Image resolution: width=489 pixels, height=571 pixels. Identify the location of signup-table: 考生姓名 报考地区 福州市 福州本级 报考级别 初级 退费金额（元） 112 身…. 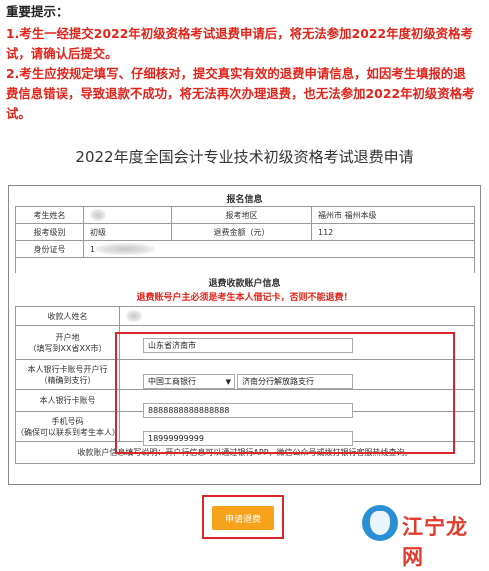
(245, 239).